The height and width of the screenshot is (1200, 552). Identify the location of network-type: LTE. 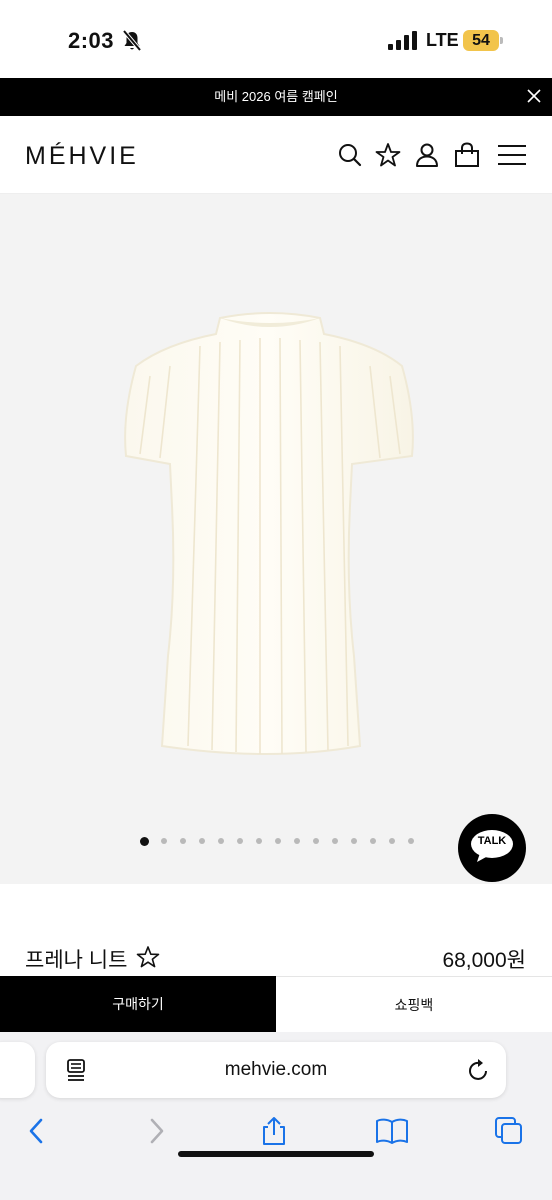
(442, 40).